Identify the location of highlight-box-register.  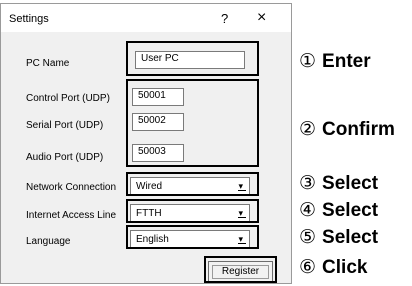
(240, 269).